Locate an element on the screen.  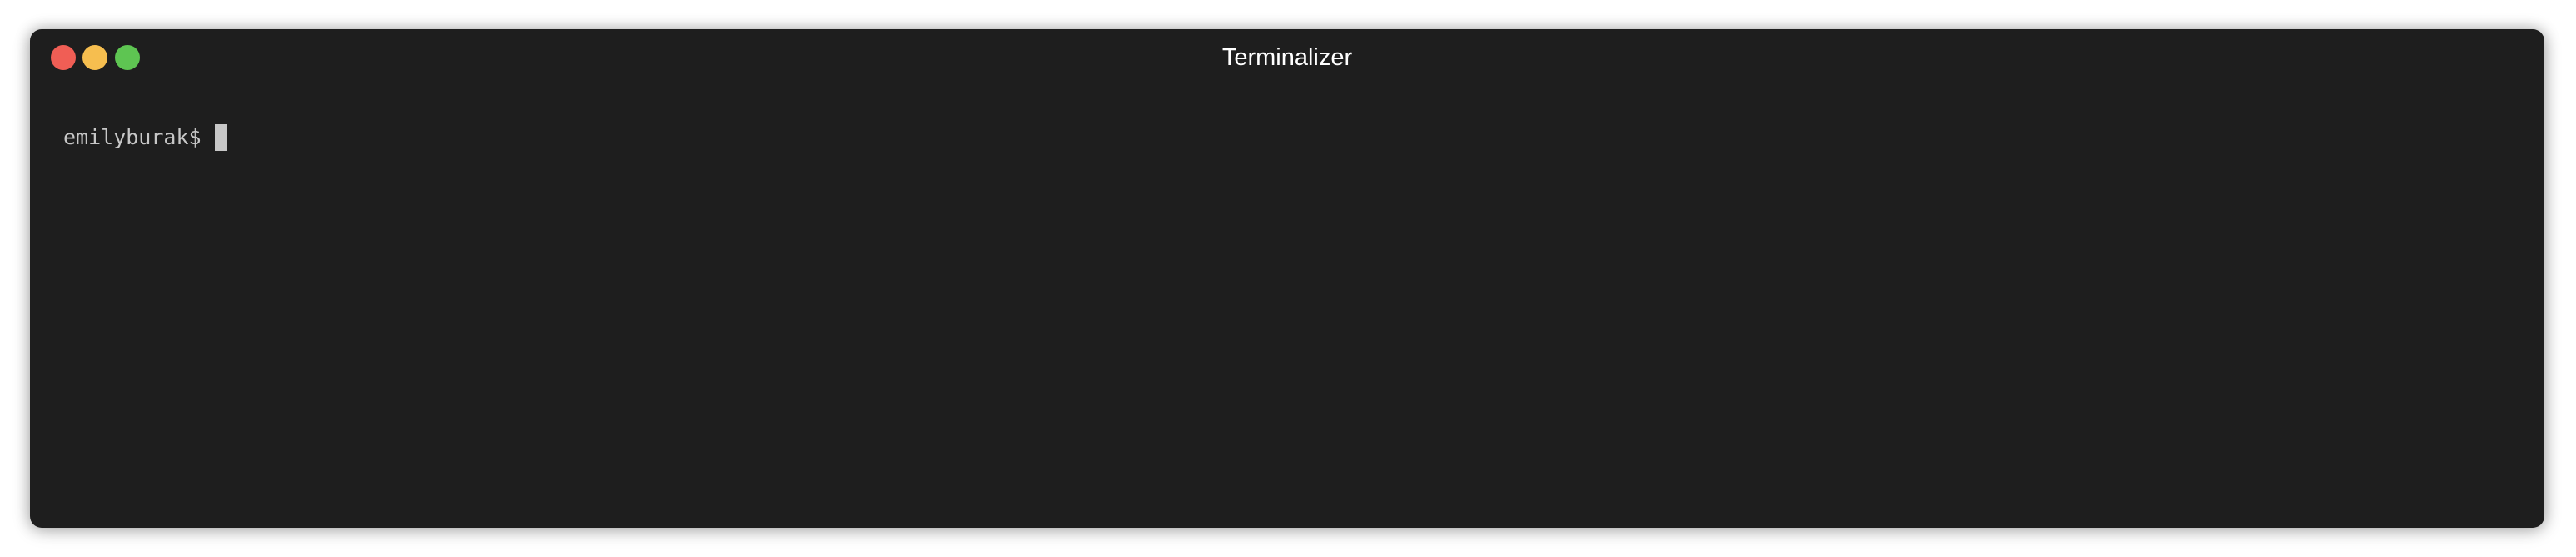
text-cursor is located at coordinates (220, 137).